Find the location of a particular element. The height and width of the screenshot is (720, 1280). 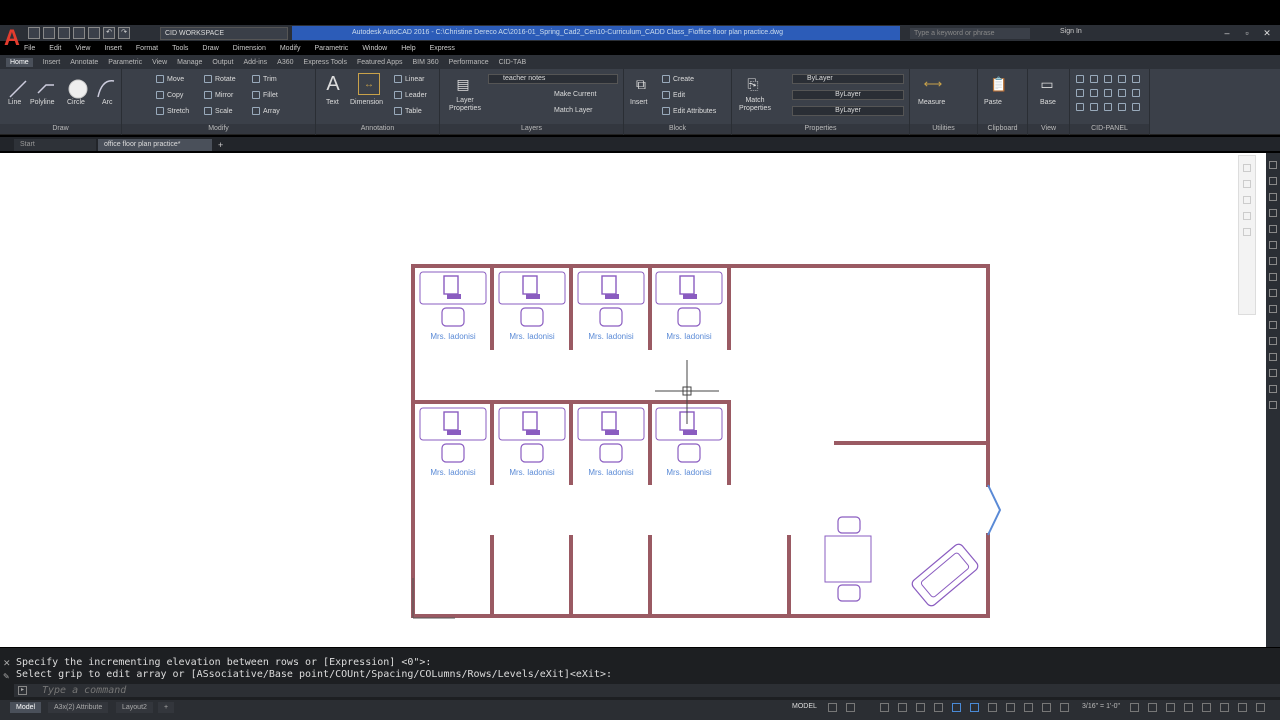

menu-window: Window is located at coordinates (374, 48).